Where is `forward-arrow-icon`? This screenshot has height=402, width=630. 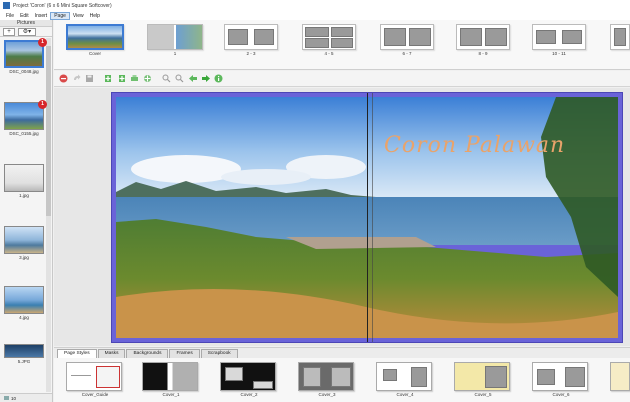 forward-arrow-icon is located at coordinates (205, 78).